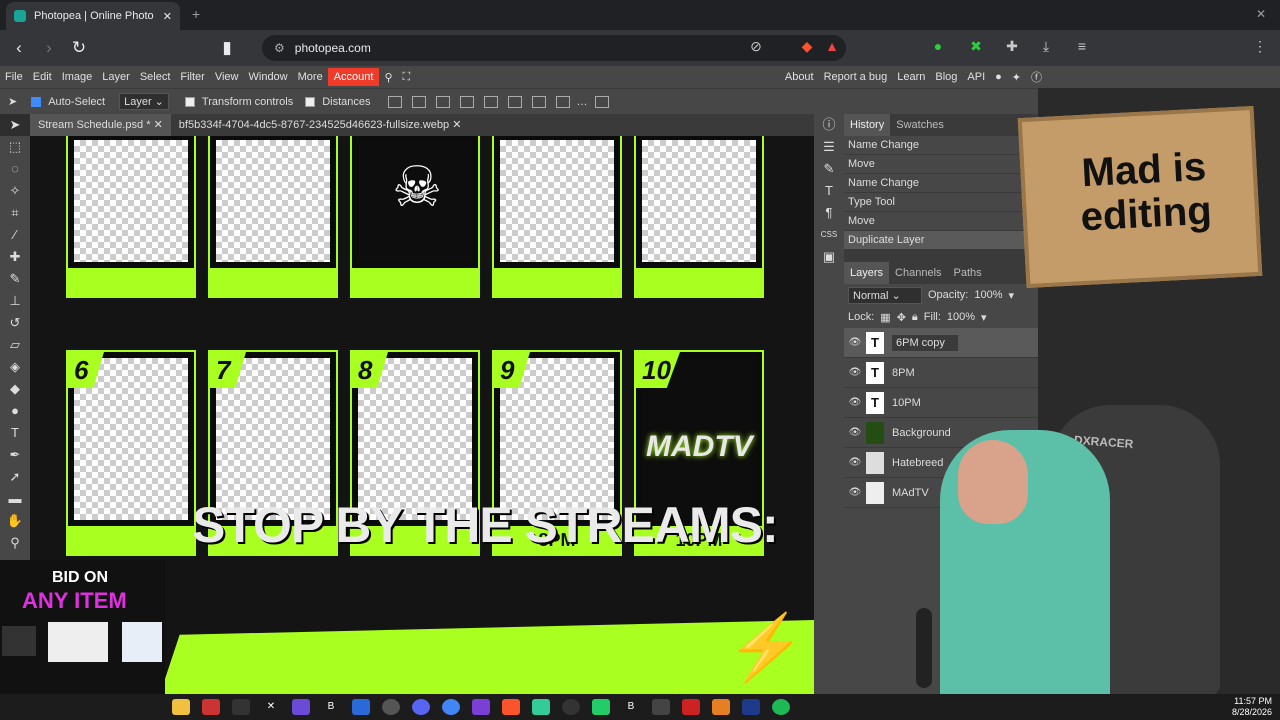 This screenshot has height=720, width=1280. I want to click on app-purple-icon, so click(301, 707).